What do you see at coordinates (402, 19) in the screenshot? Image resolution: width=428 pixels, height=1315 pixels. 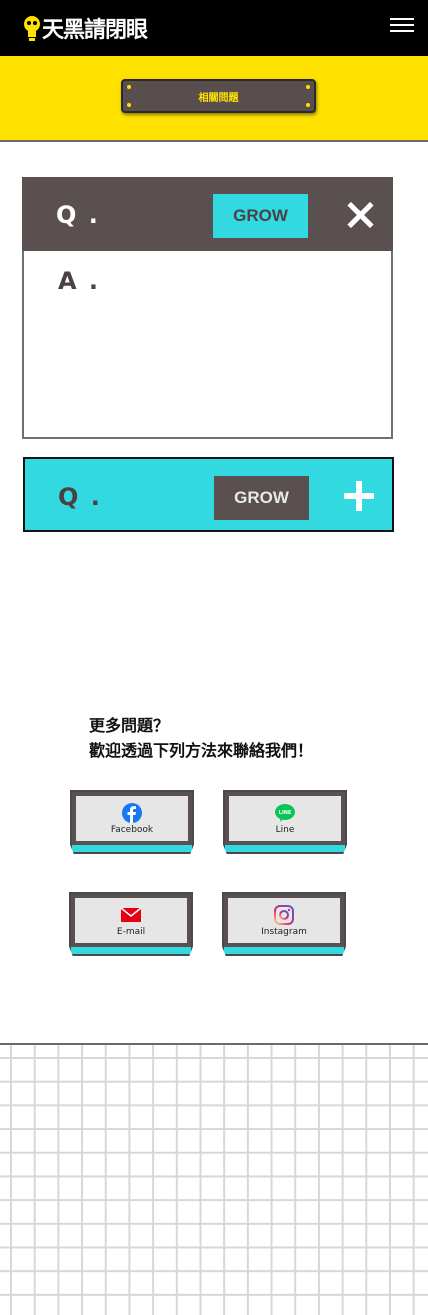 I see `hamburger-icon` at bounding box center [402, 19].